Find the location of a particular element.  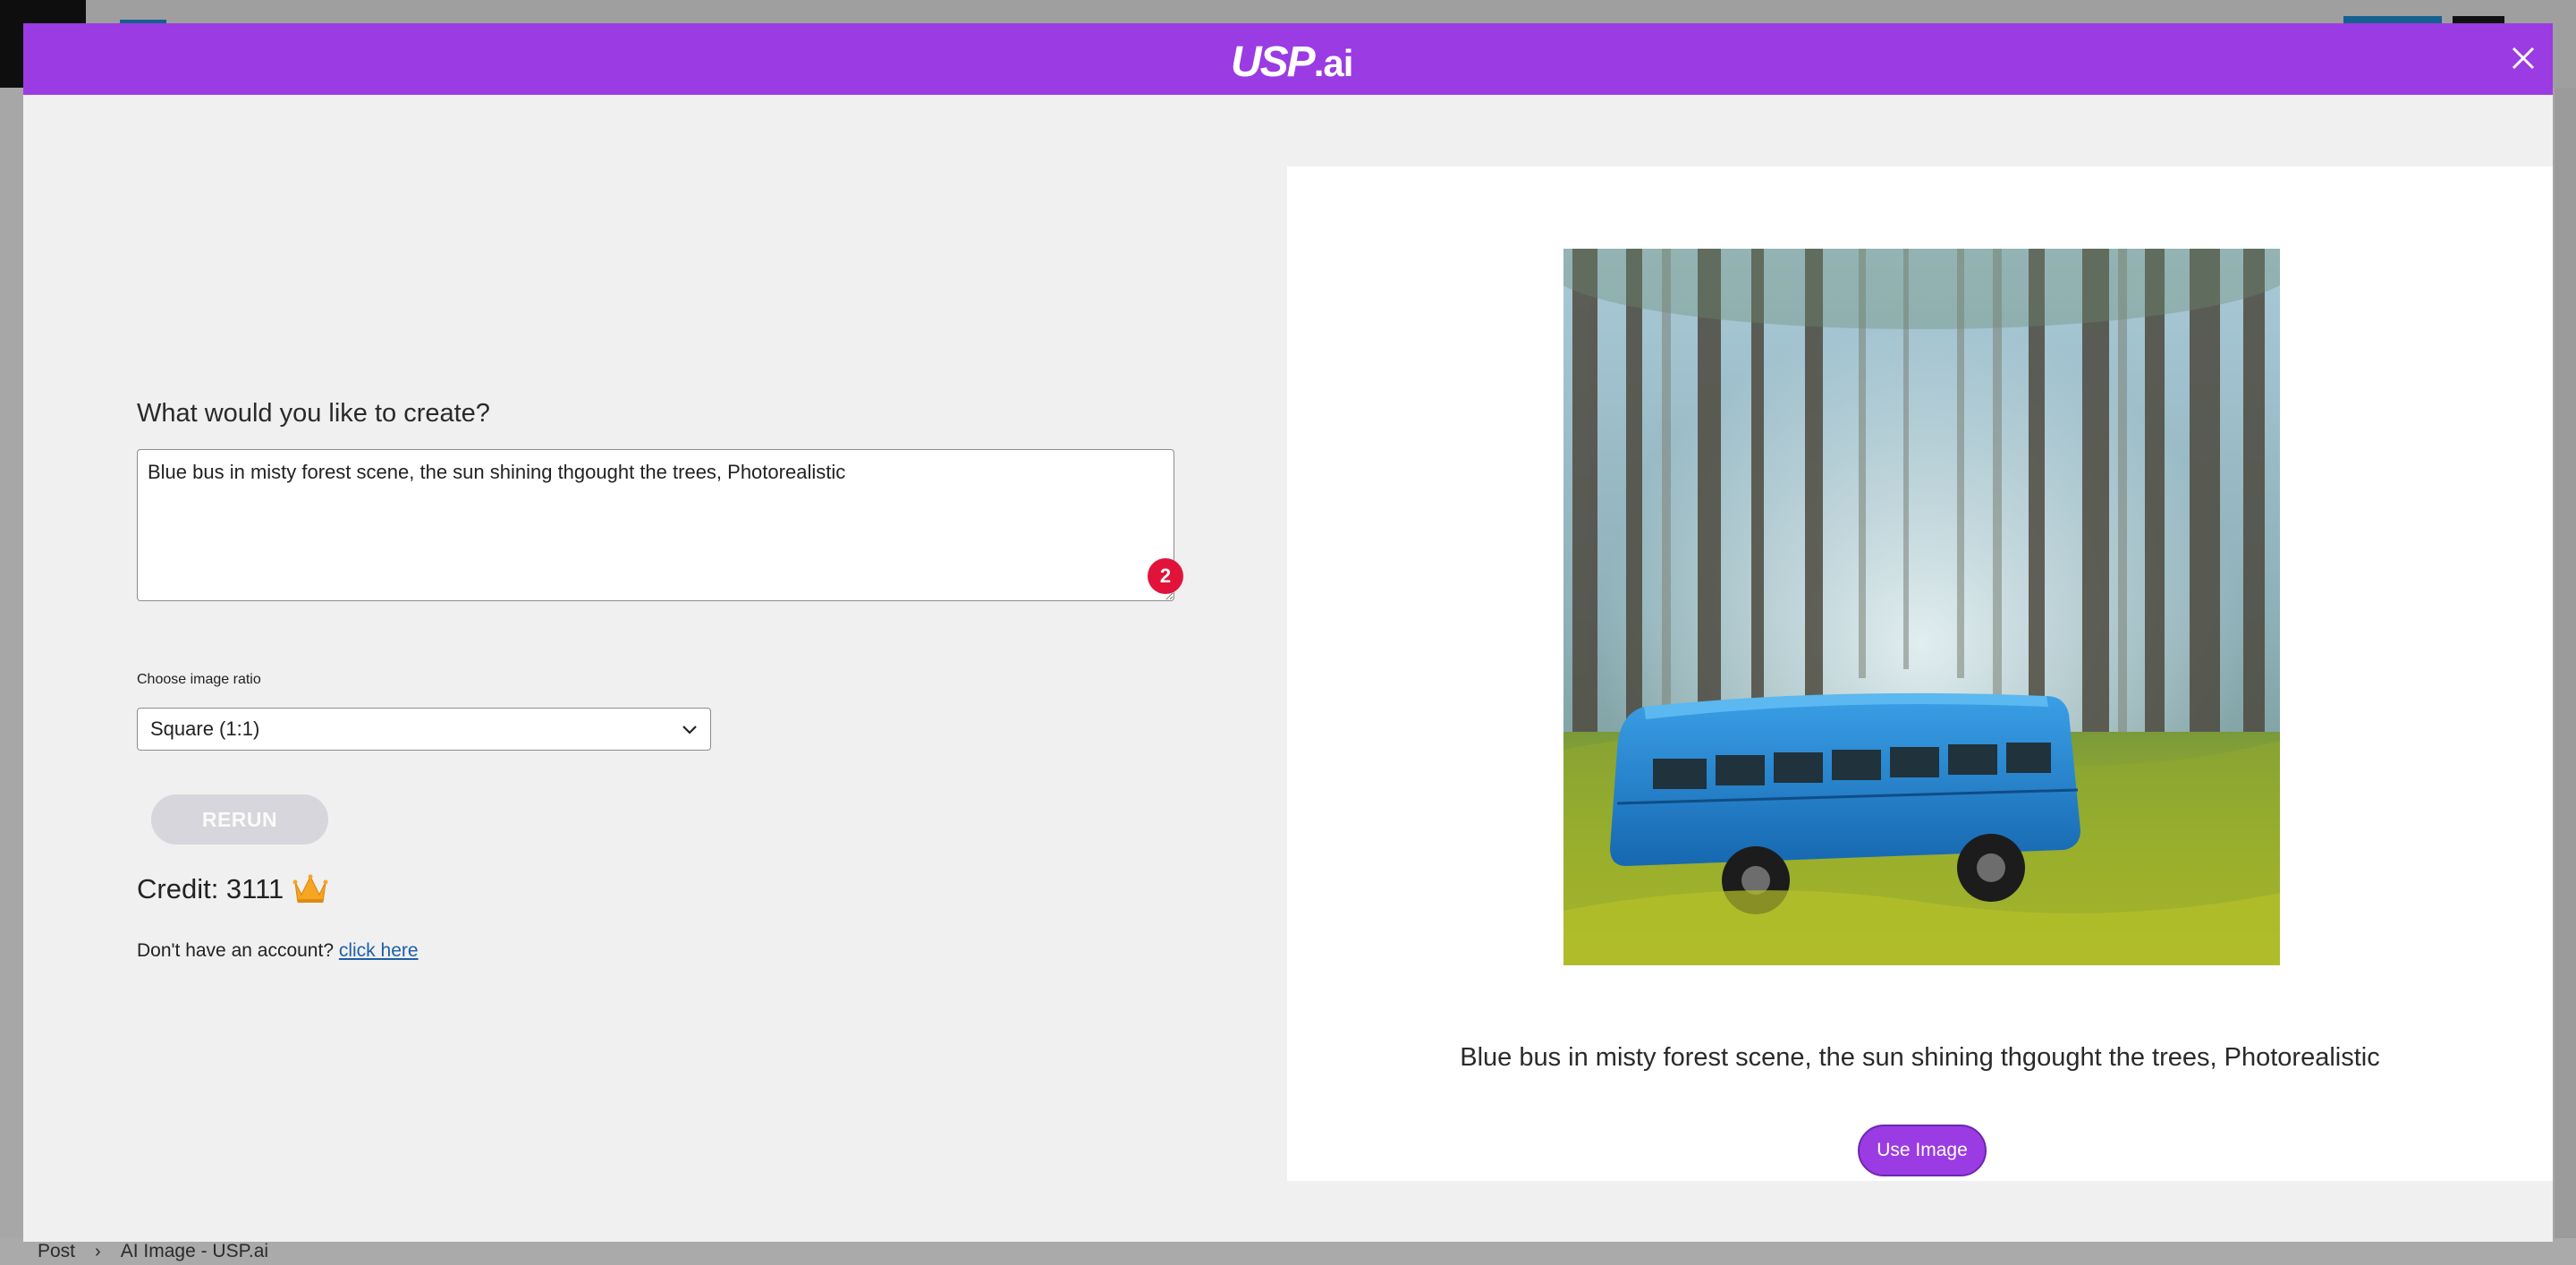

prompt-heading: What would you like to create? is located at coordinates (313, 413).